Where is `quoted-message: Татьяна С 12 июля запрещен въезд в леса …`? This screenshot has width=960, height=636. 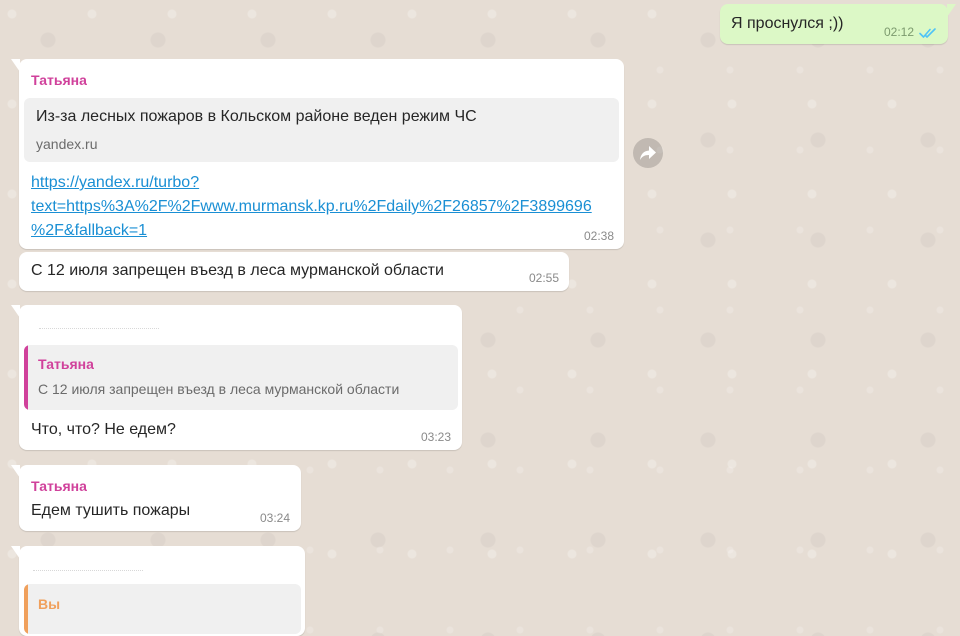
quoted-message: Татьяна С 12 июля запрещен въезд в леса … is located at coordinates (241, 377).